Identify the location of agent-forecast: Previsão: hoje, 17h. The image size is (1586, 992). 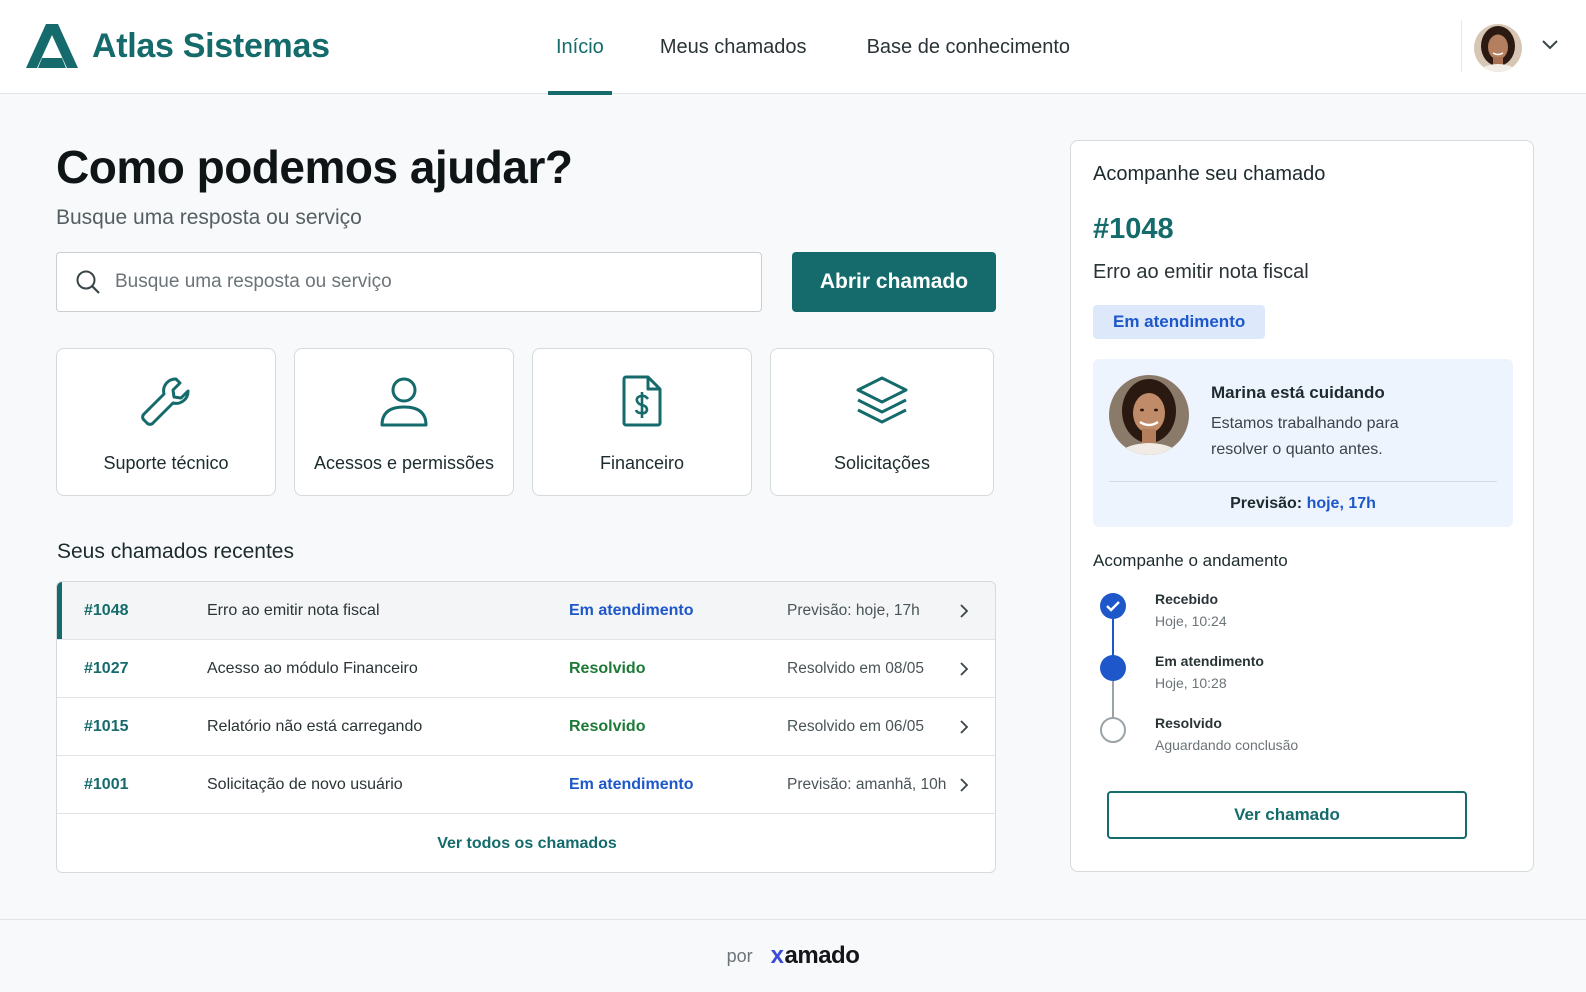
(1303, 504).